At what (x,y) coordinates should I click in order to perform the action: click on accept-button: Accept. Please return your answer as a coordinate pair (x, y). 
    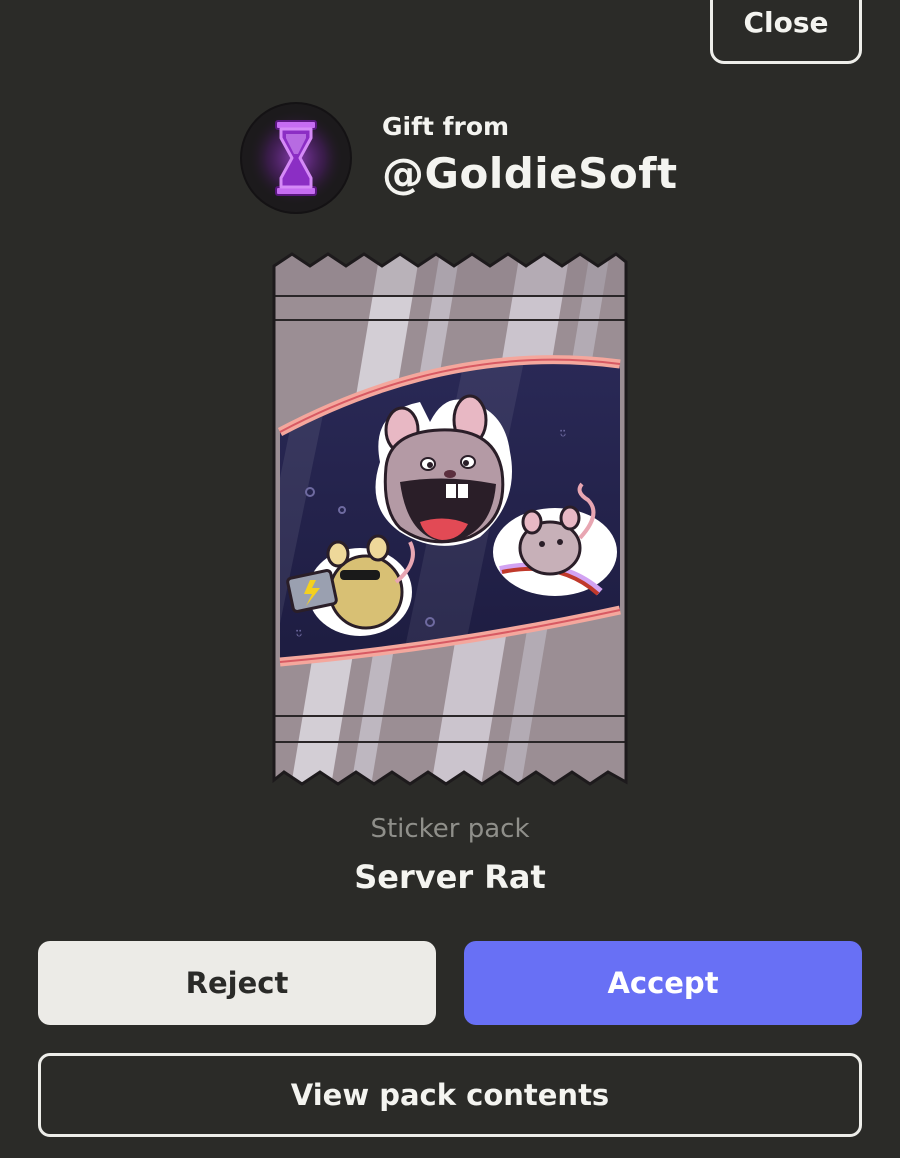
    Looking at the image, I should click on (663, 983).